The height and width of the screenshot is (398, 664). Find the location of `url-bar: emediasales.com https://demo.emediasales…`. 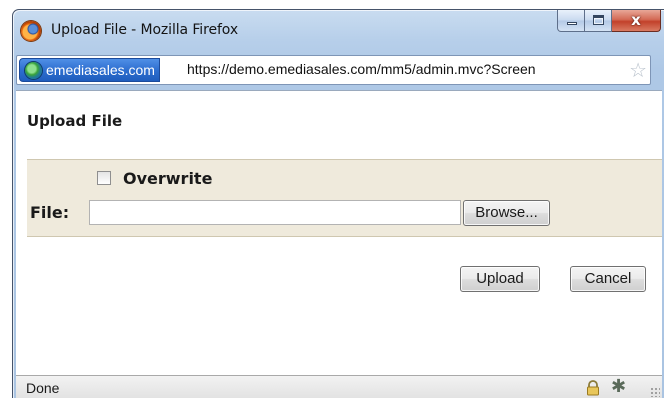

url-bar: emediasales.com https://demo.emediasales… is located at coordinates (333, 70).